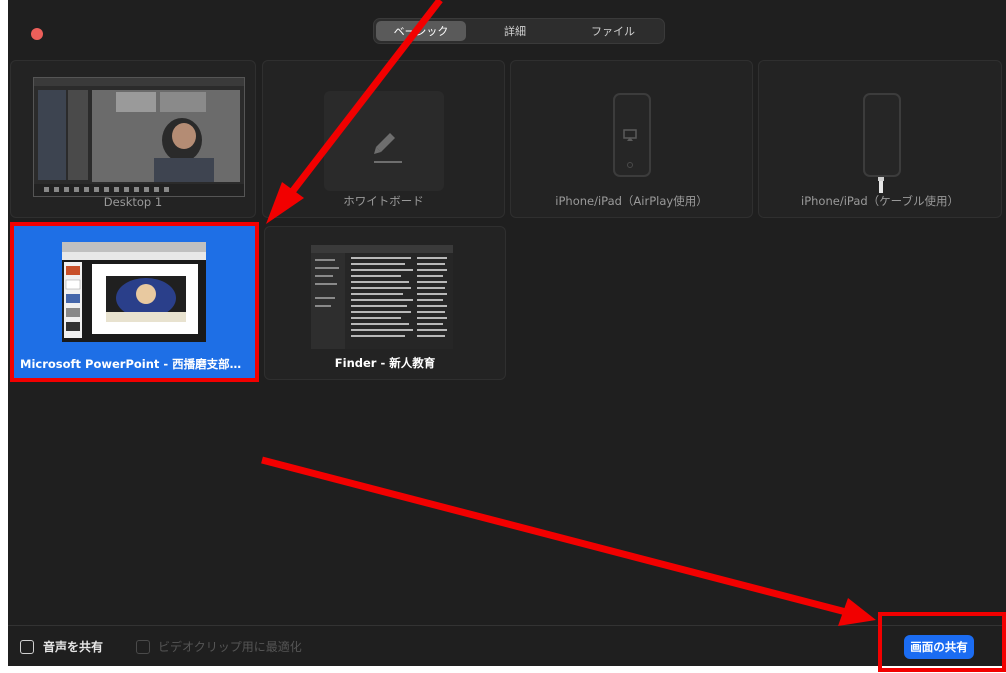  I want to click on annotation-arrowhead-share-button, so click(857, 612).